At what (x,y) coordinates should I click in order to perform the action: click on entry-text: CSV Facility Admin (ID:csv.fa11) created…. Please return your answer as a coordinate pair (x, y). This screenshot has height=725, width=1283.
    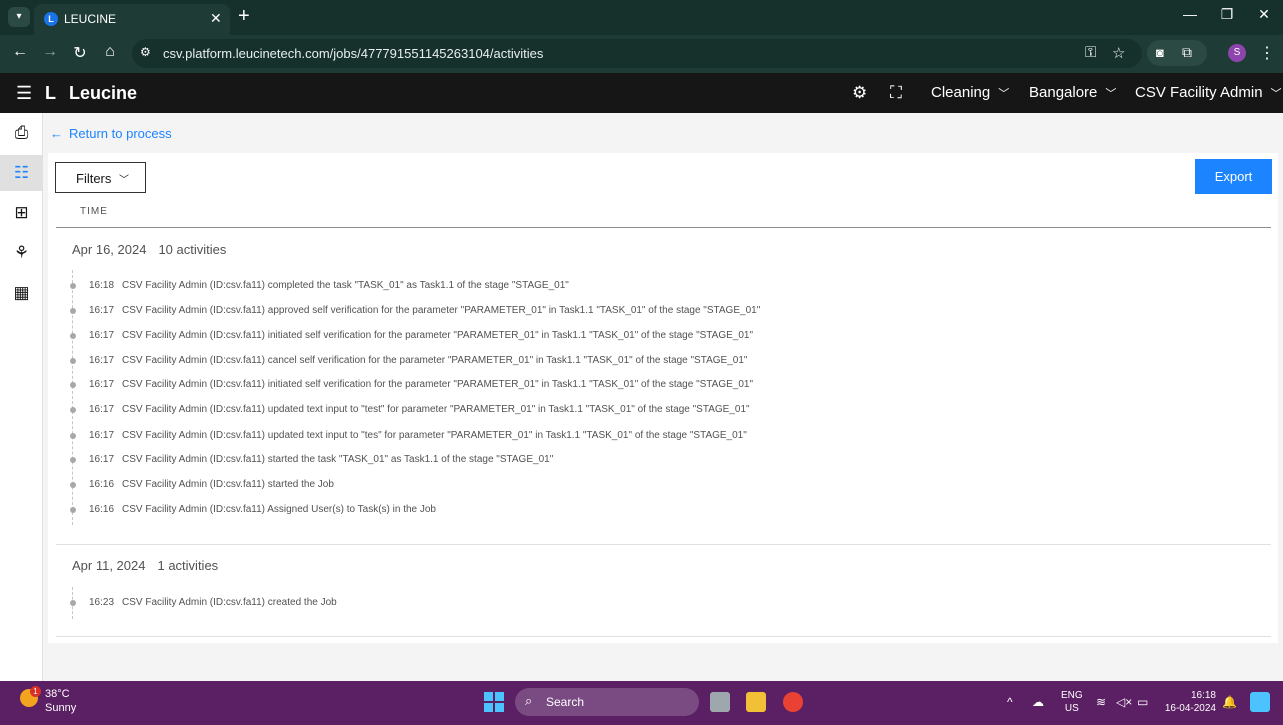
    Looking at the image, I should click on (229, 602).